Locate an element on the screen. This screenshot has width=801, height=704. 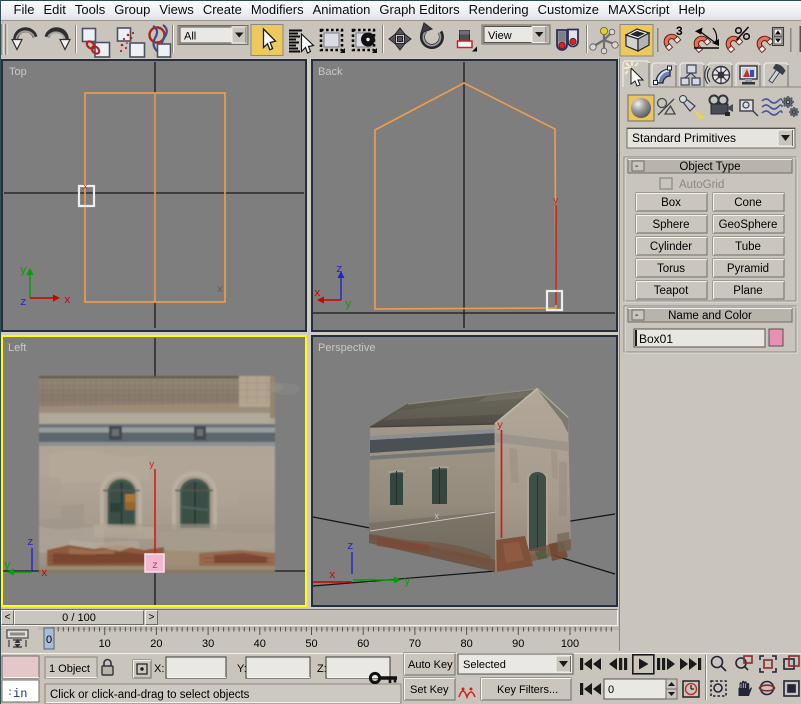
svg-text: View is located at coordinates (500, 36).